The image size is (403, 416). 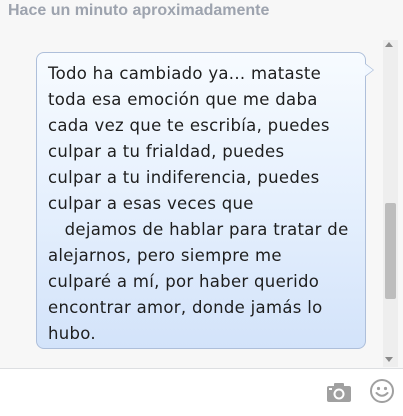 What do you see at coordinates (156, 392) in the screenshot?
I see `message-input` at bounding box center [156, 392].